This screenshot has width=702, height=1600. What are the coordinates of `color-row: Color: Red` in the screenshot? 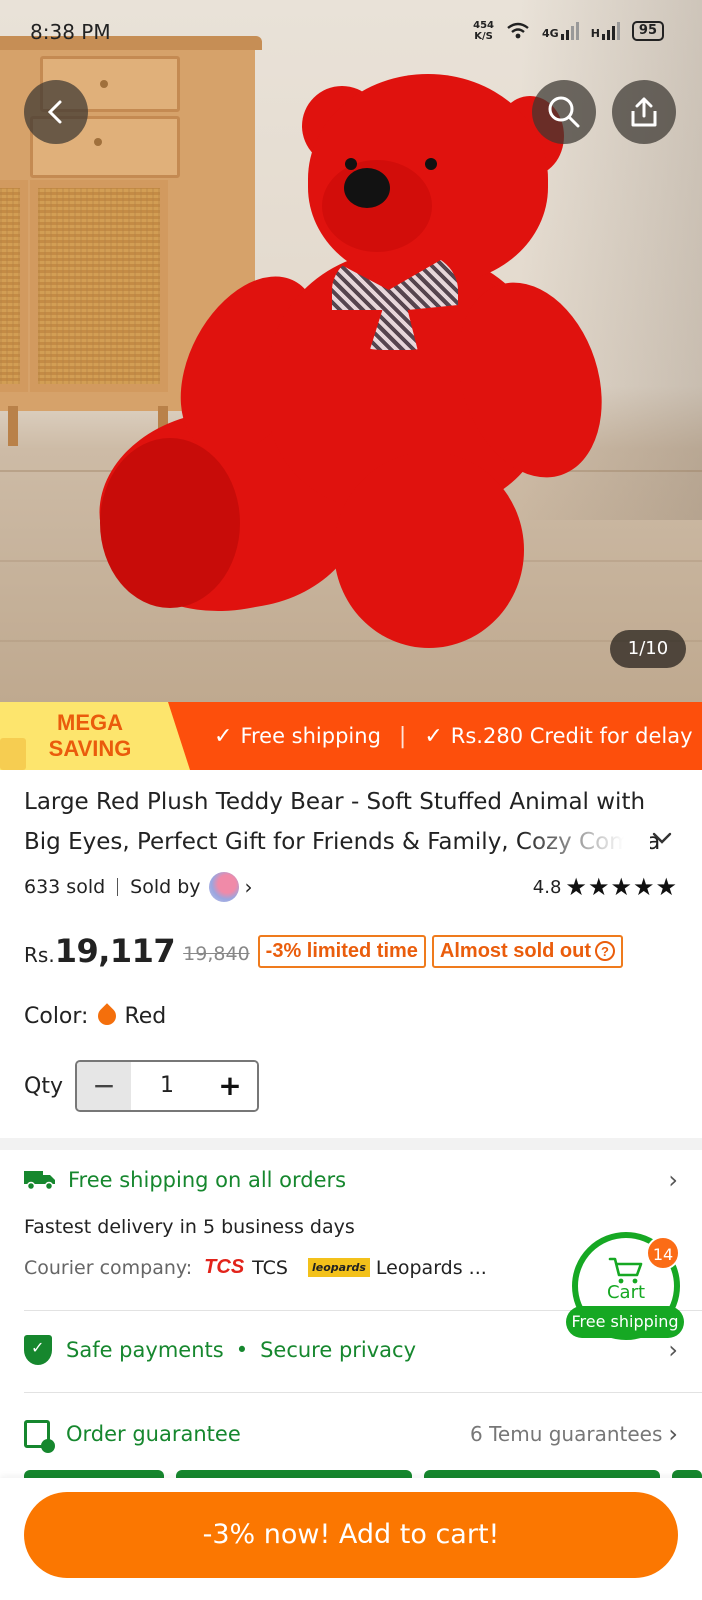 It's located at (95, 1016).